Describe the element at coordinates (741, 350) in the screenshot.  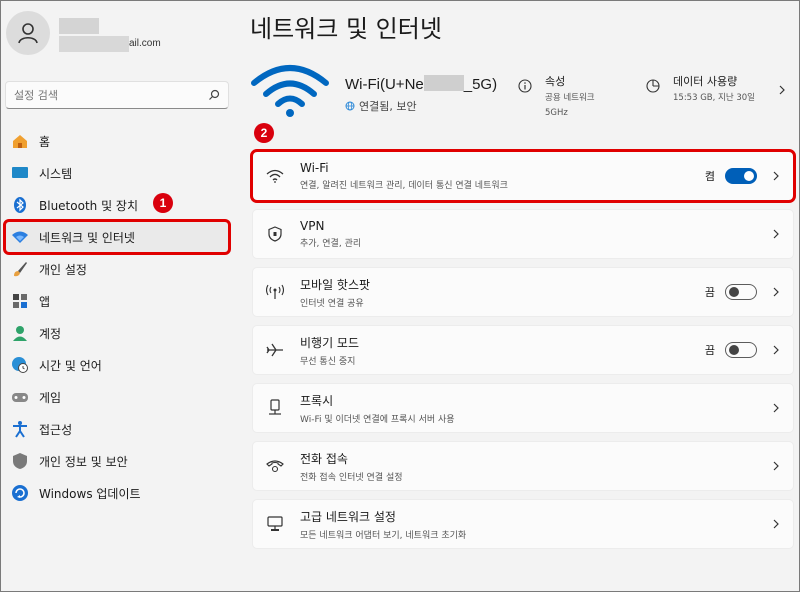
I see `airplane-toggle` at that location.